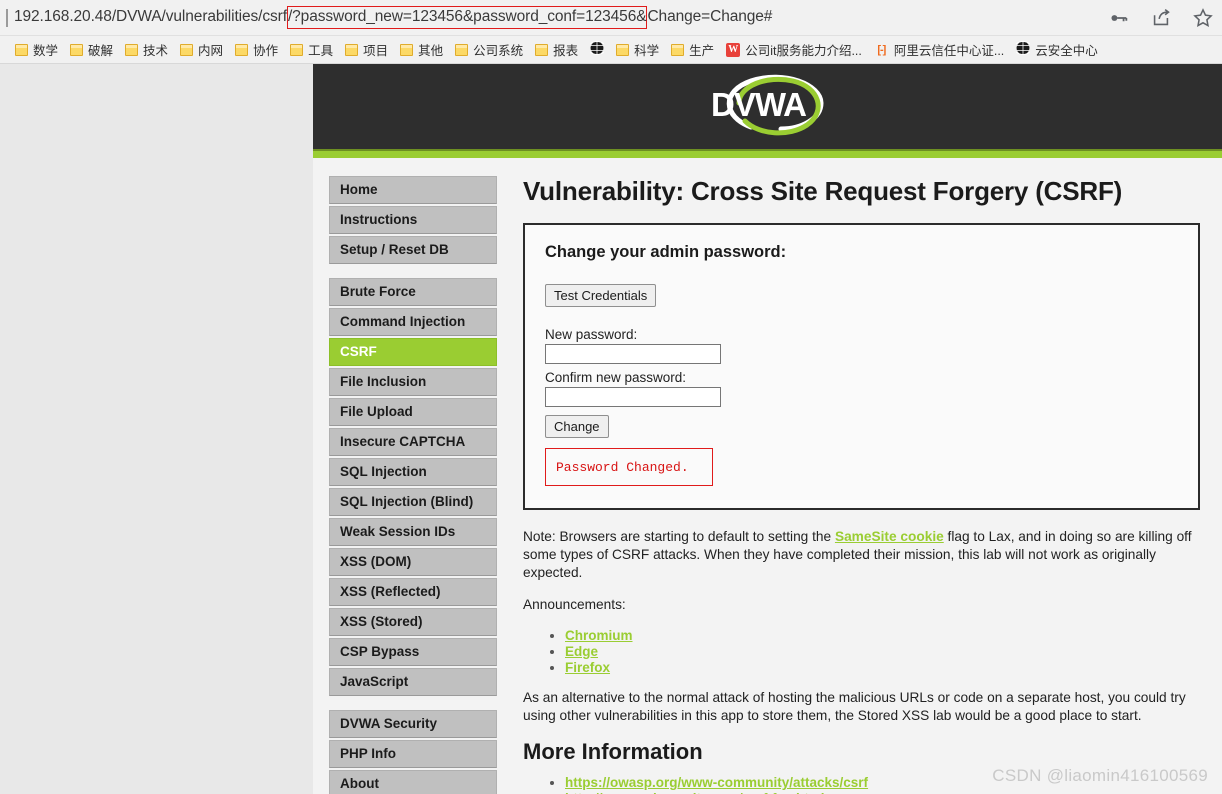 The width and height of the screenshot is (1222, 794). I want to click on sidebar-item-sql-injection: SQL Injection, so click(413, 472).